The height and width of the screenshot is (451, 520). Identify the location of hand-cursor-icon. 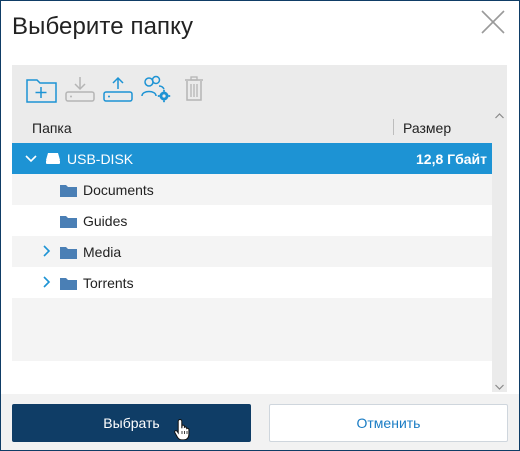
(182, 429).